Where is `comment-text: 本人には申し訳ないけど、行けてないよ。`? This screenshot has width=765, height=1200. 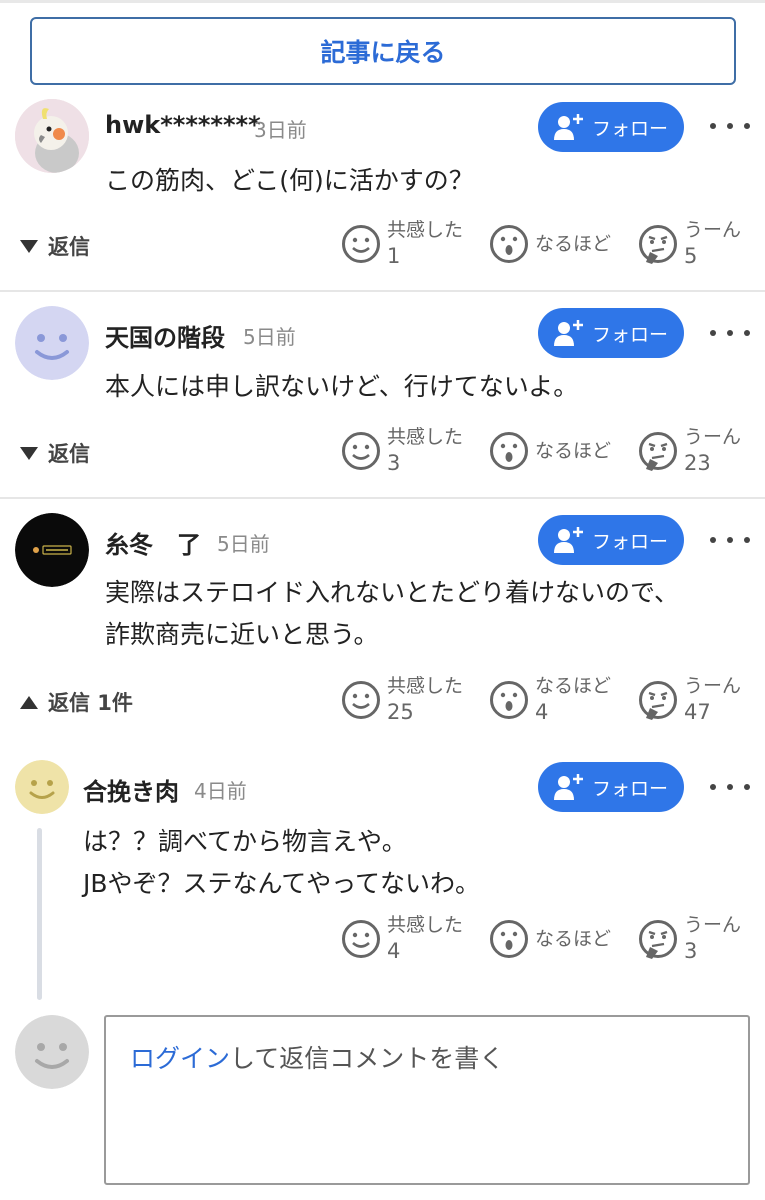 comment-text: 本人には申し訳ないけど、行けてないよ。 is located at coordinates (342, 386).